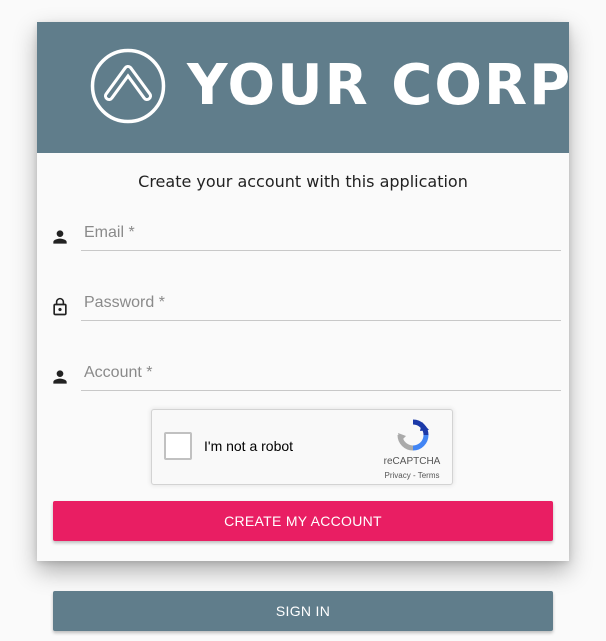 This screenshot has width=606, height=641. I want to click on account-input, so click(321, 374).